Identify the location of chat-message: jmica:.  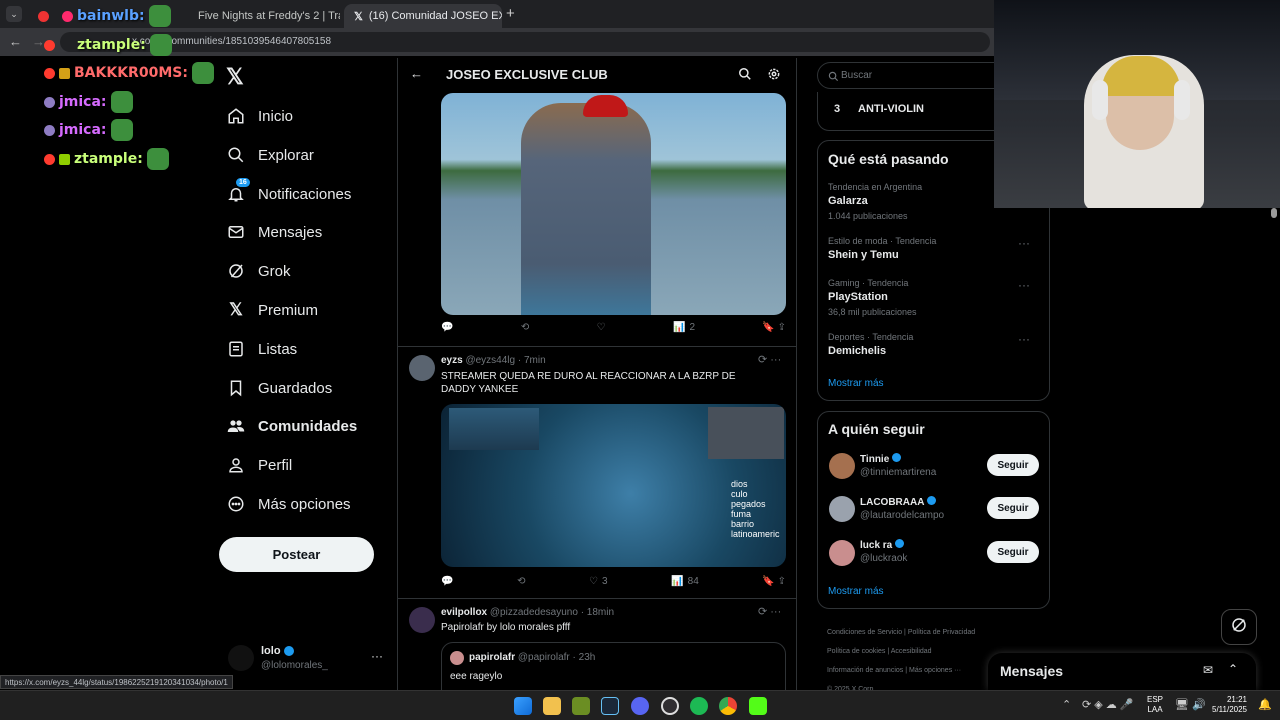
(88, 130).